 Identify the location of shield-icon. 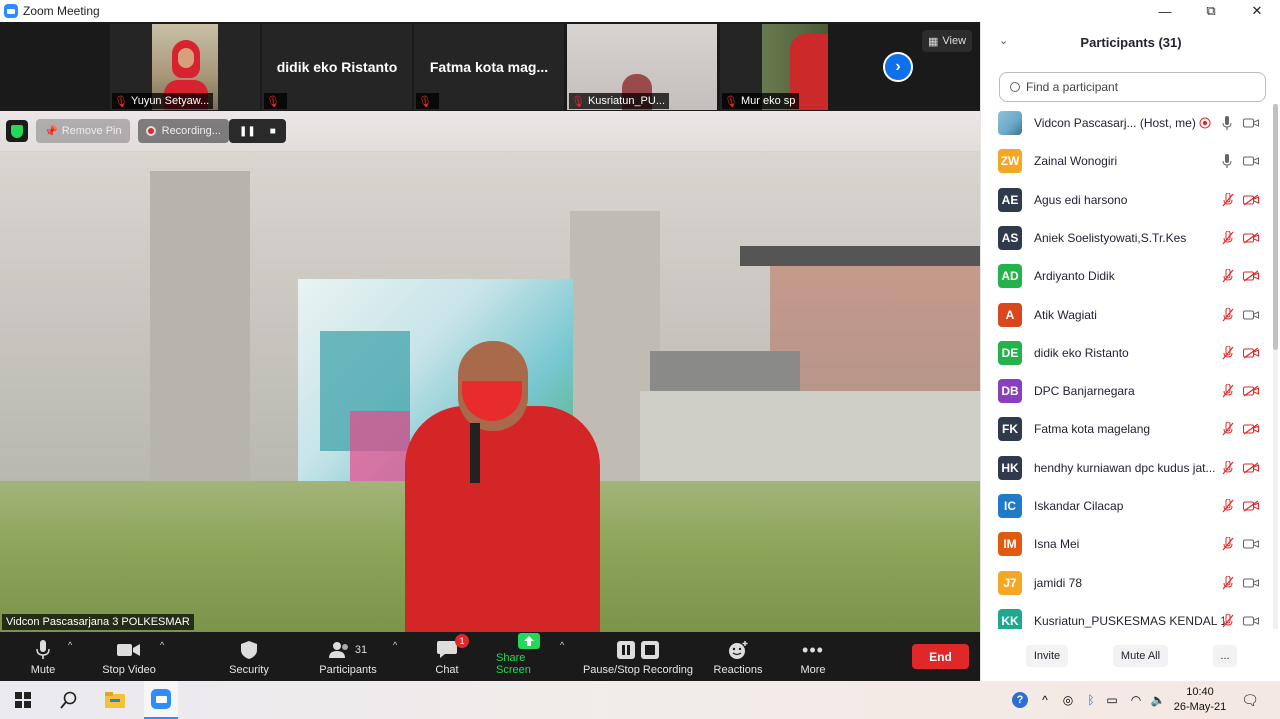
(249, 650).